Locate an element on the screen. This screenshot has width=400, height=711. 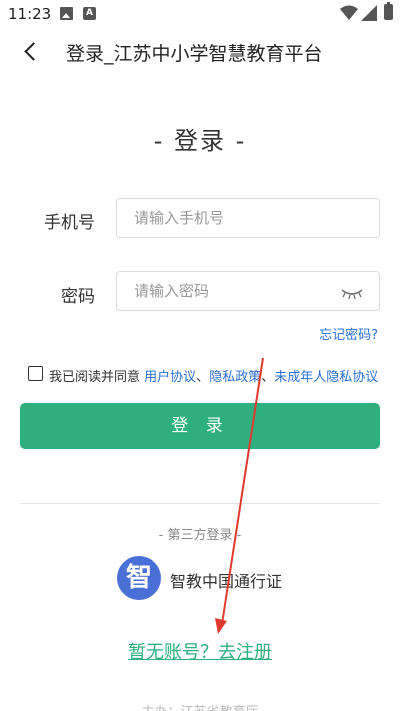
password-label: 密码 is located at coordinates (78, 297).